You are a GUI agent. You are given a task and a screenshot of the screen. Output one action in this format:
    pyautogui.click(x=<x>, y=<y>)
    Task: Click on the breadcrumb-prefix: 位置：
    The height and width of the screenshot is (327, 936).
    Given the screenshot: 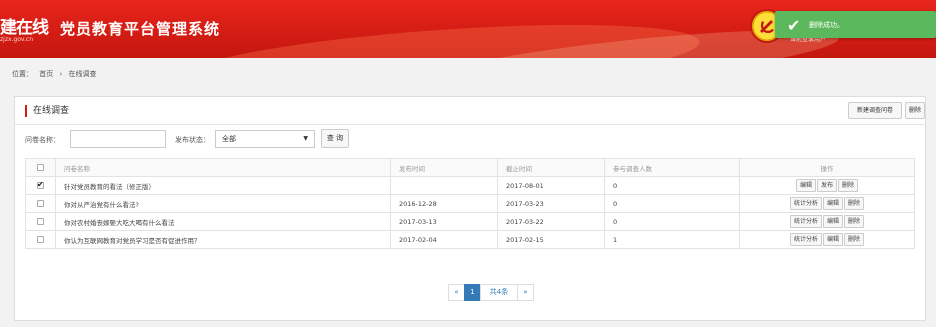 What is the action you would take?
    pyautogui.click(x=22, y=74)
    